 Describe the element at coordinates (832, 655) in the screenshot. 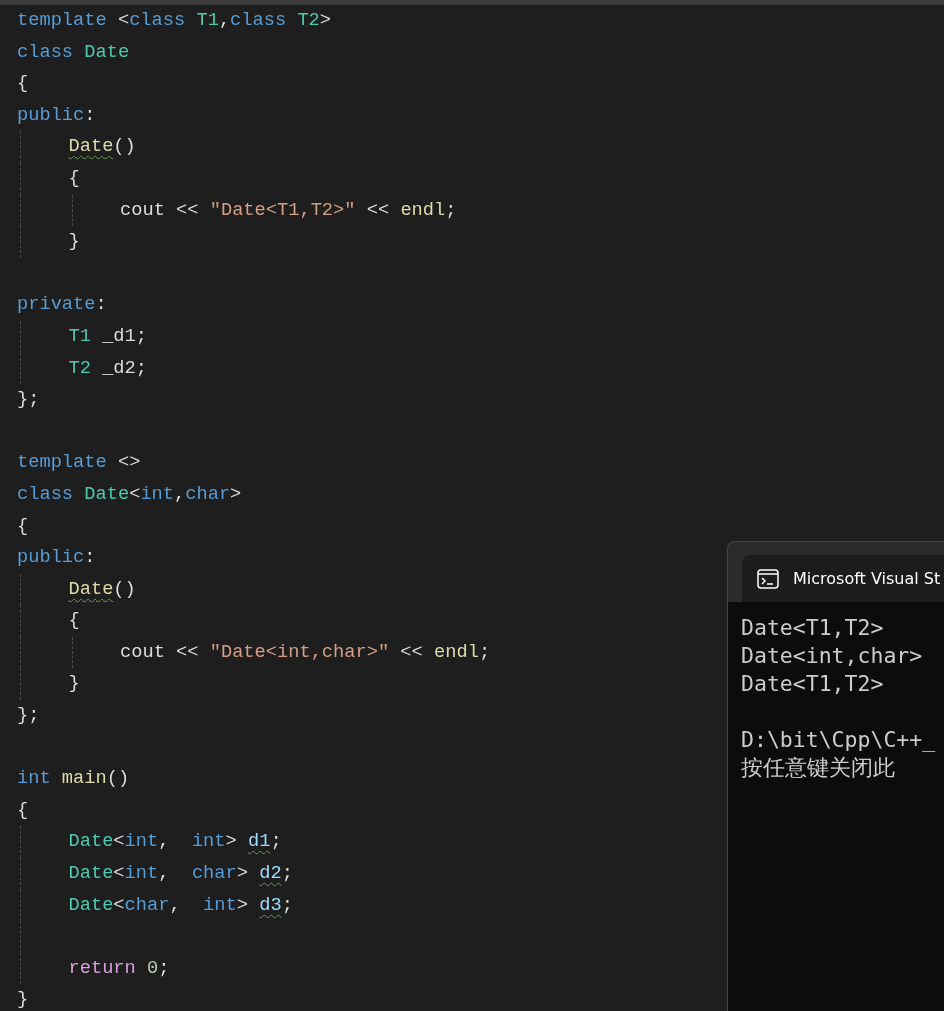

I see `console-output-line: Date<int,char>` at that location.